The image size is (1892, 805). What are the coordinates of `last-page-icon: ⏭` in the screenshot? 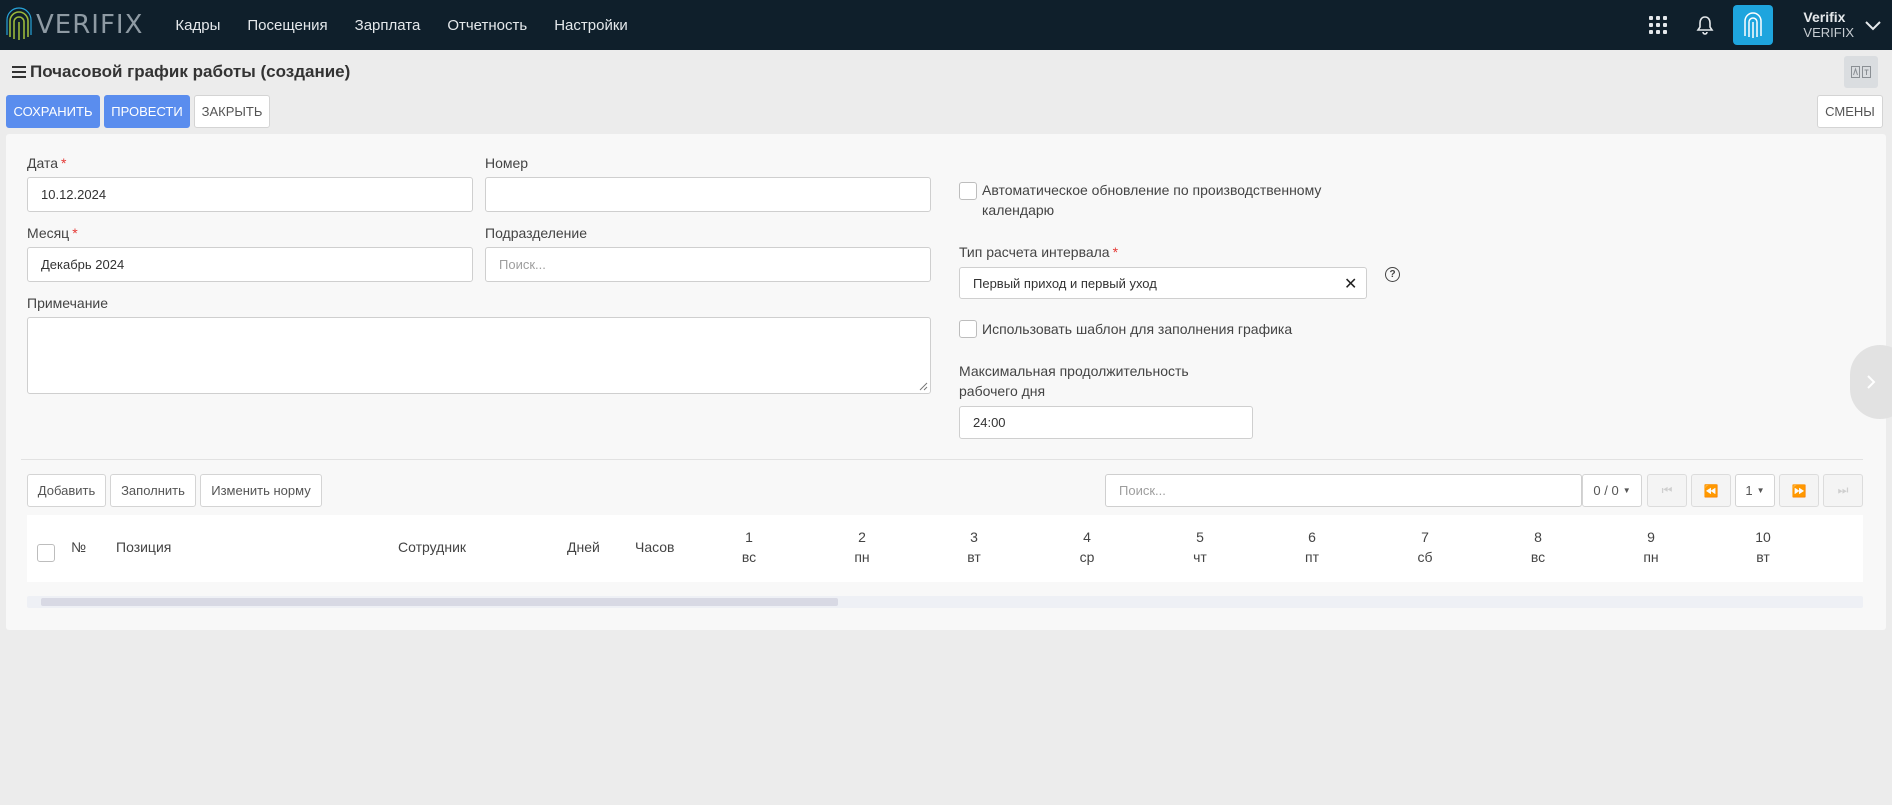 It's located at (1843, 490).